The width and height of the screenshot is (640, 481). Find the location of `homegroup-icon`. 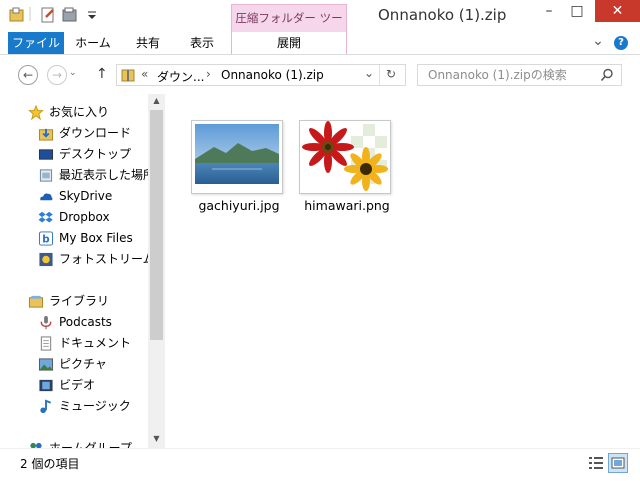

homegroup-icon is located at coordinates (36, 445).